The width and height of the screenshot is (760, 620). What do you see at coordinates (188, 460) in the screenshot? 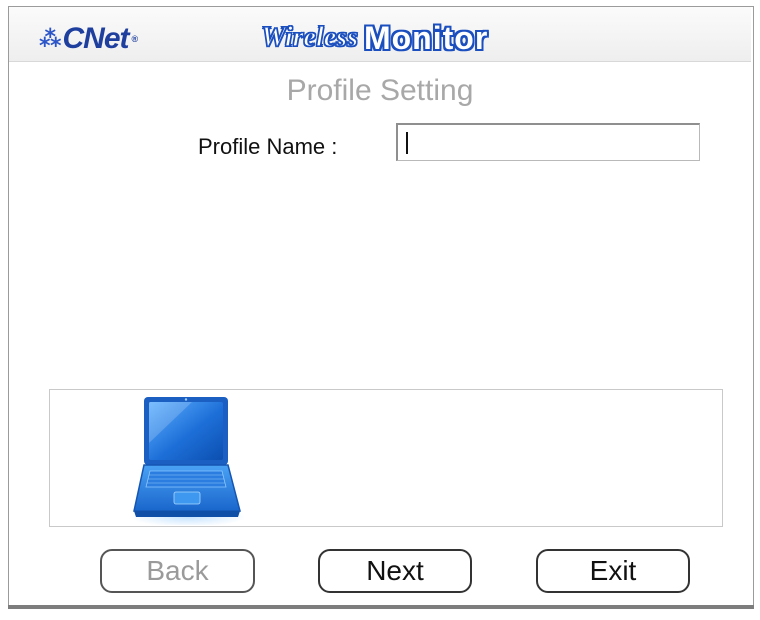
I see `laptop-icon` at bounding box center [188, 460].